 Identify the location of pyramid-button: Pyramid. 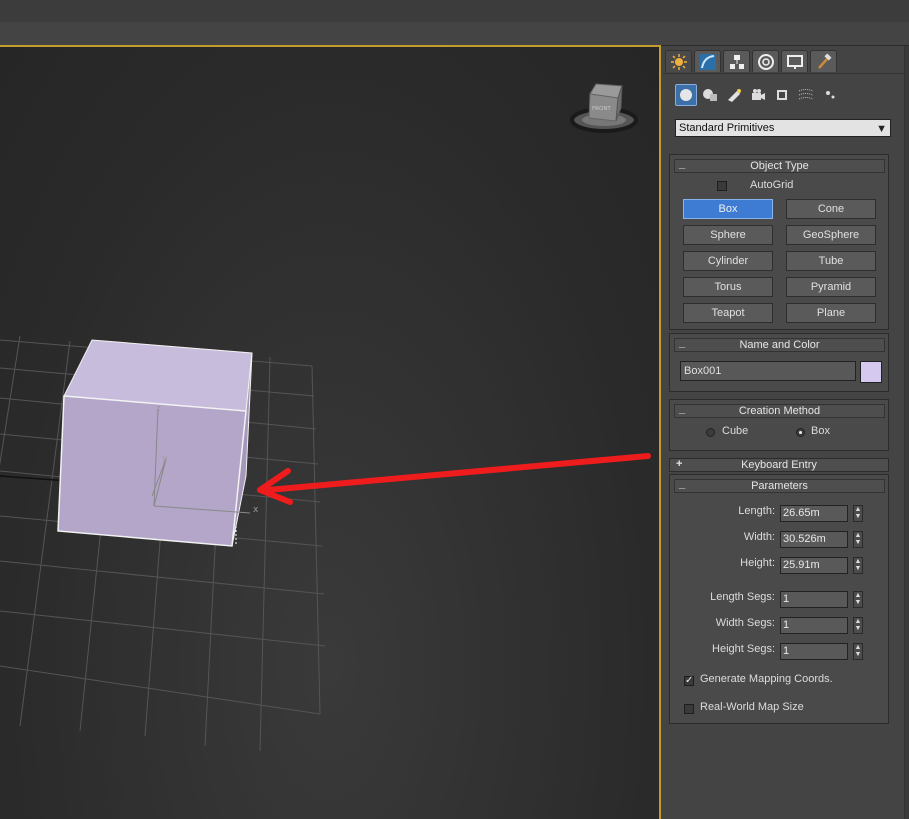
(831, 287).